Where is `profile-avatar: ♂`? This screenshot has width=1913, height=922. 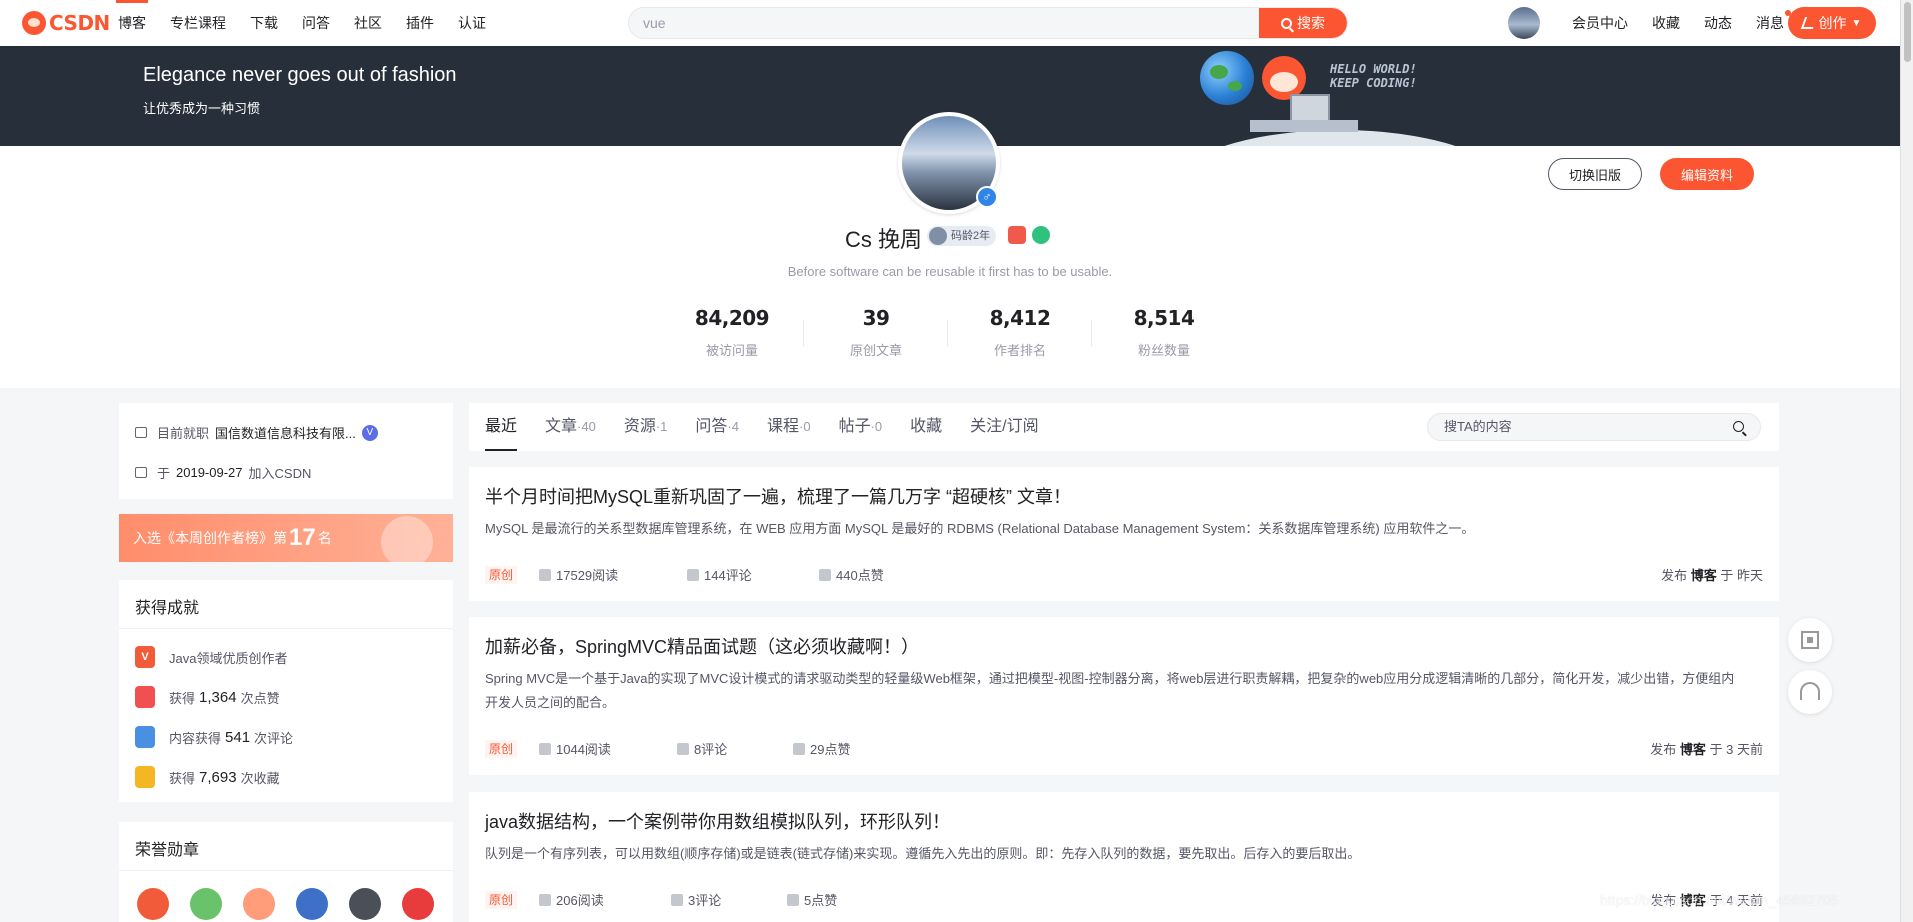
profile-avatar: ♂ is located at coordinates (949, 163).